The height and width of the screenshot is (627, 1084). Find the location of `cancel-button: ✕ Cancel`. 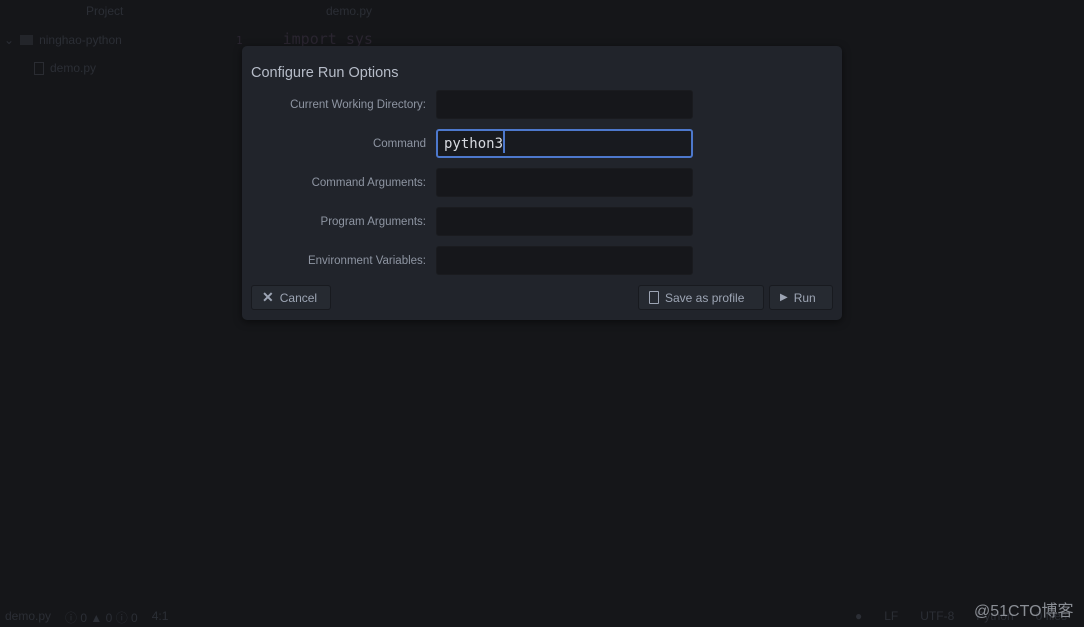

cancel-button: ✕ Cancel is located at coordinates (291, 297).